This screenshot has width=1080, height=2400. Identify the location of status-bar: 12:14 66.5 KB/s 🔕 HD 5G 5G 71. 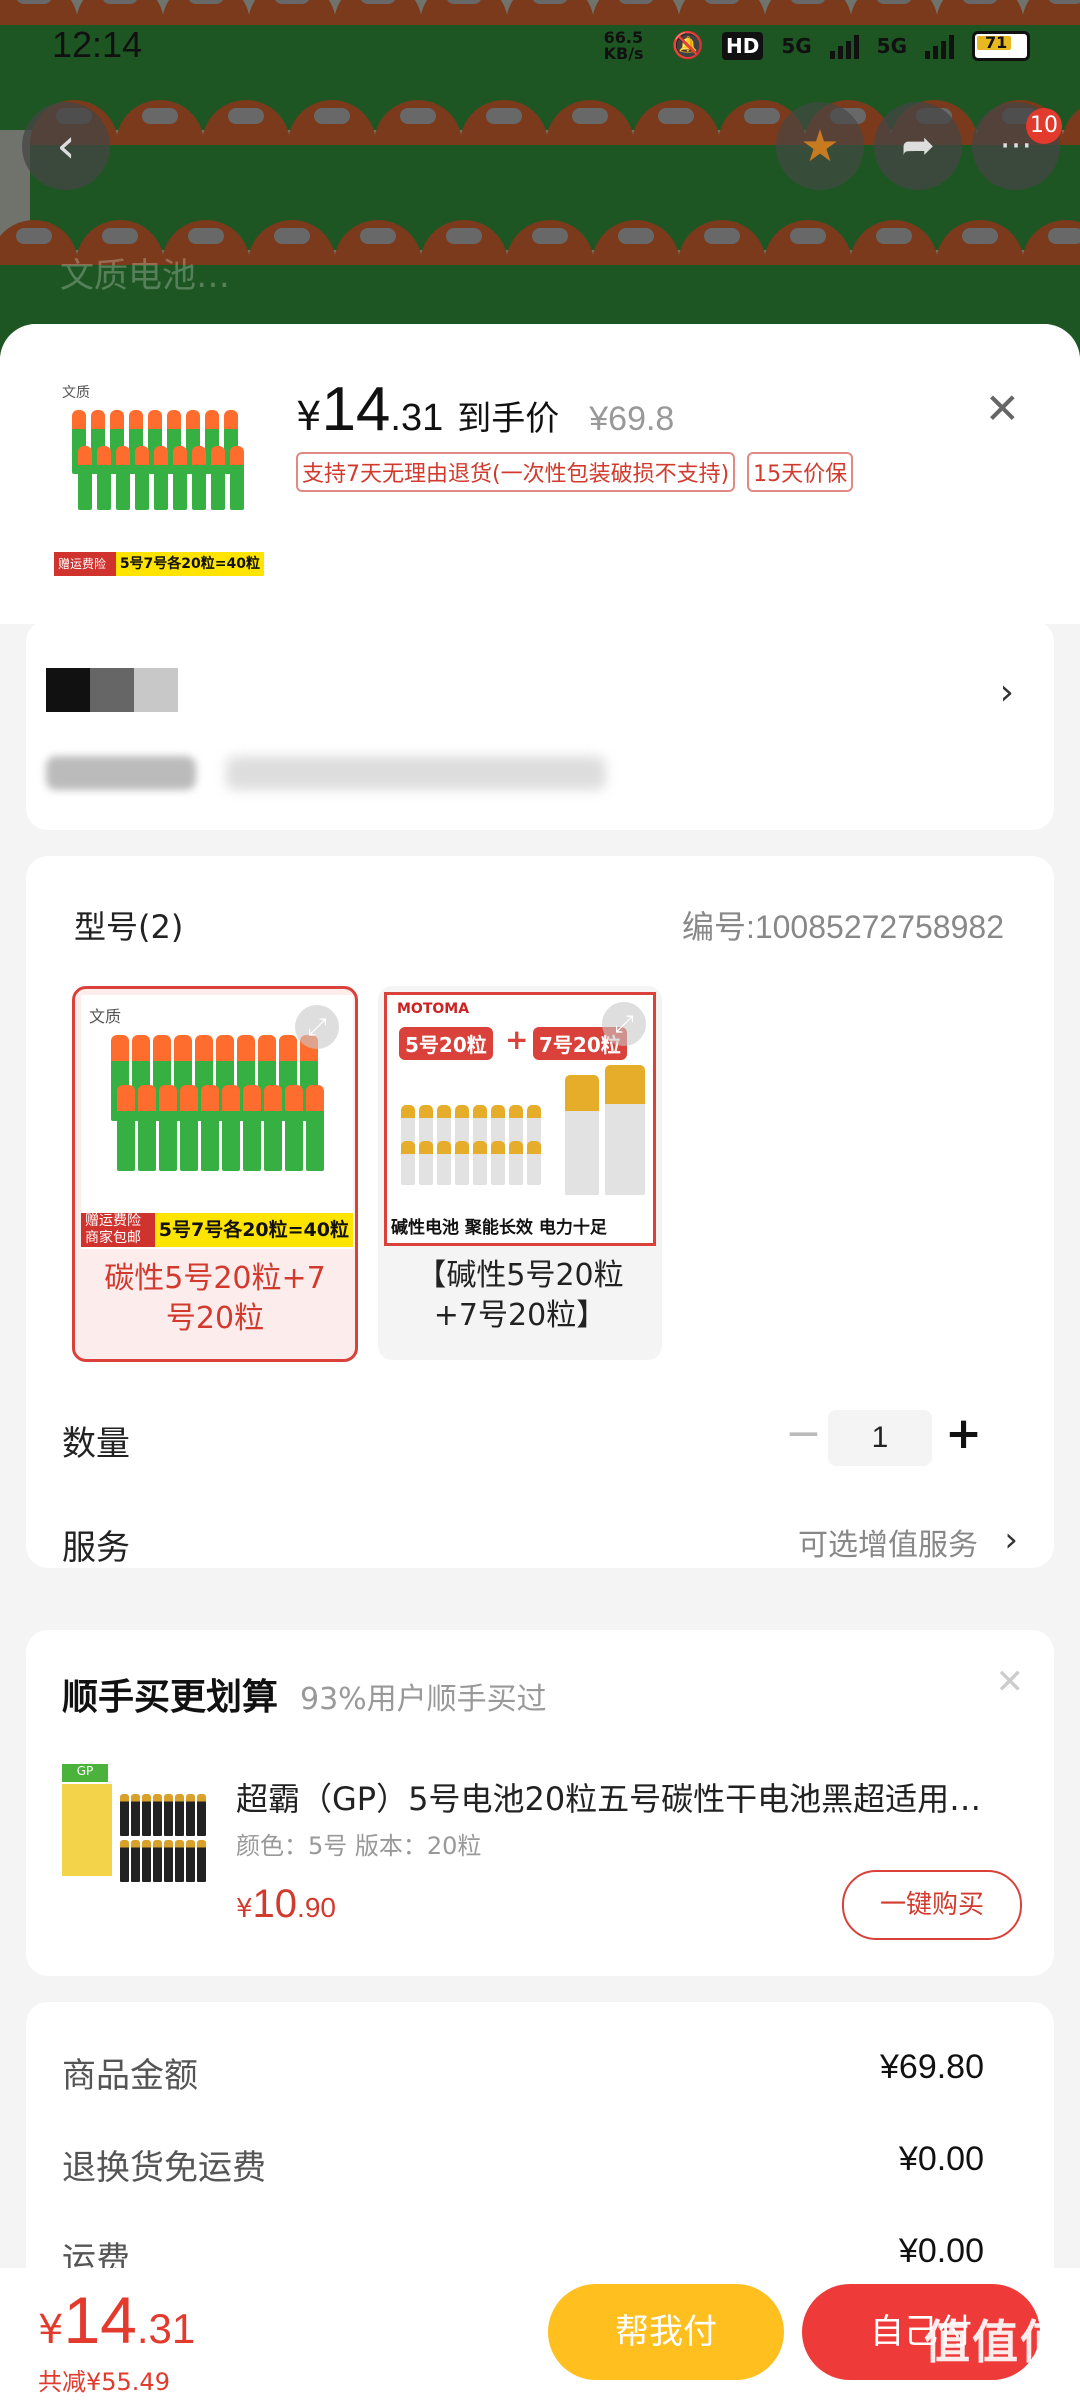
(540, 48).